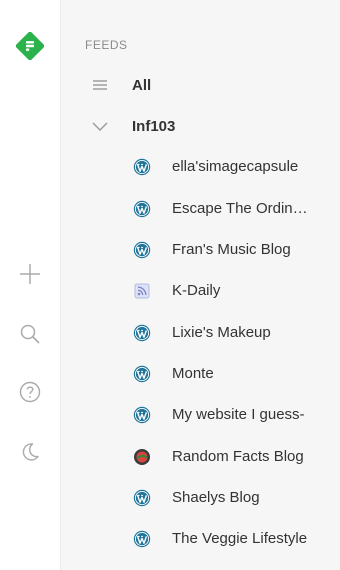  I want to click on feed-item-label: Fran's Music Blog, so click(231, 249).